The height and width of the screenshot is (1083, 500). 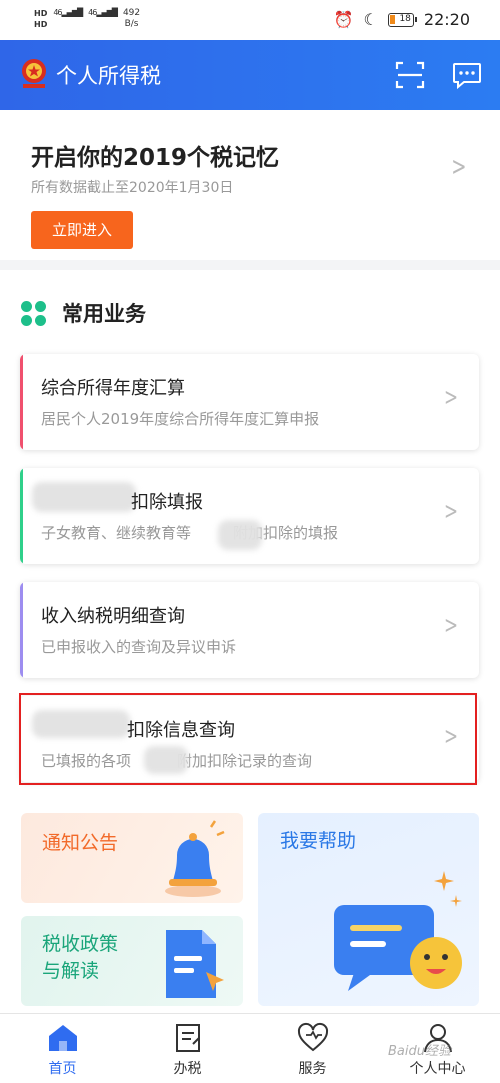 What do you see at coordinates (63, 1038) in the screenshot?
I see `home-icon` at bounding box center [63, 1038].